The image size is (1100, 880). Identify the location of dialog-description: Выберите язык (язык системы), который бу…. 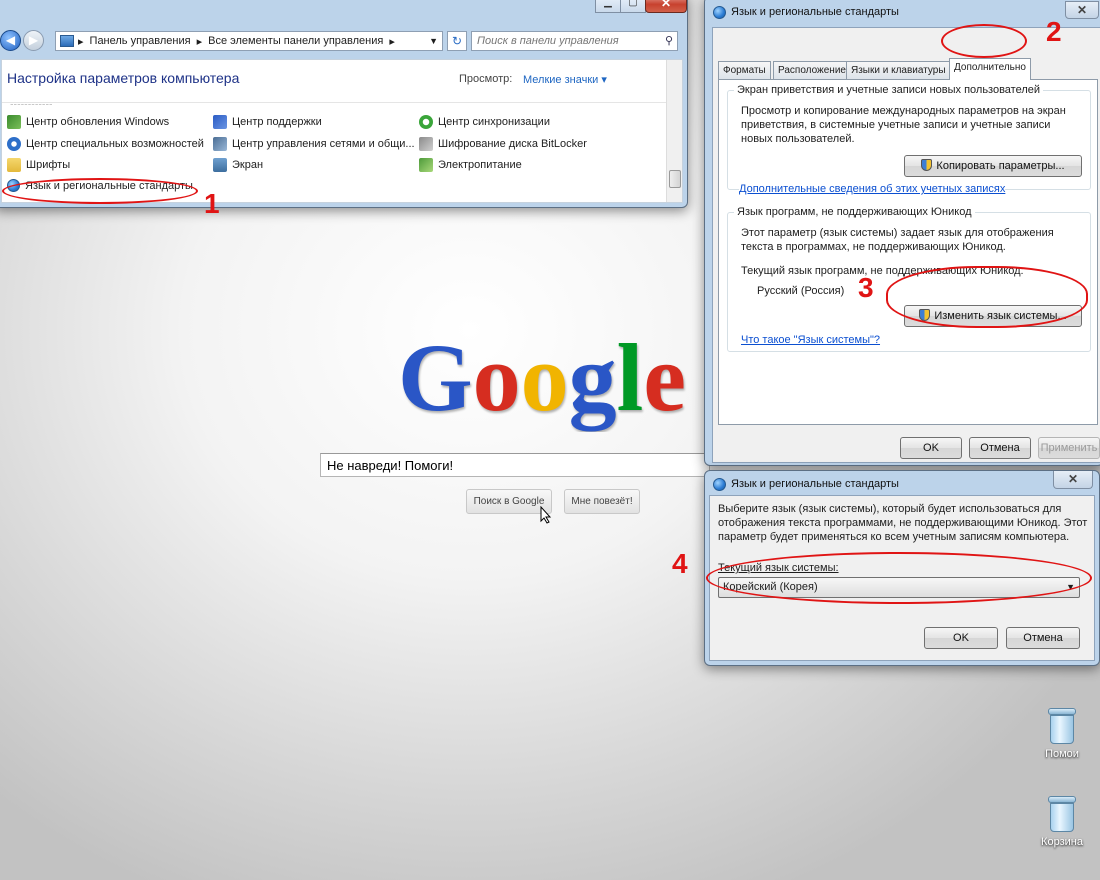
(903, 523).